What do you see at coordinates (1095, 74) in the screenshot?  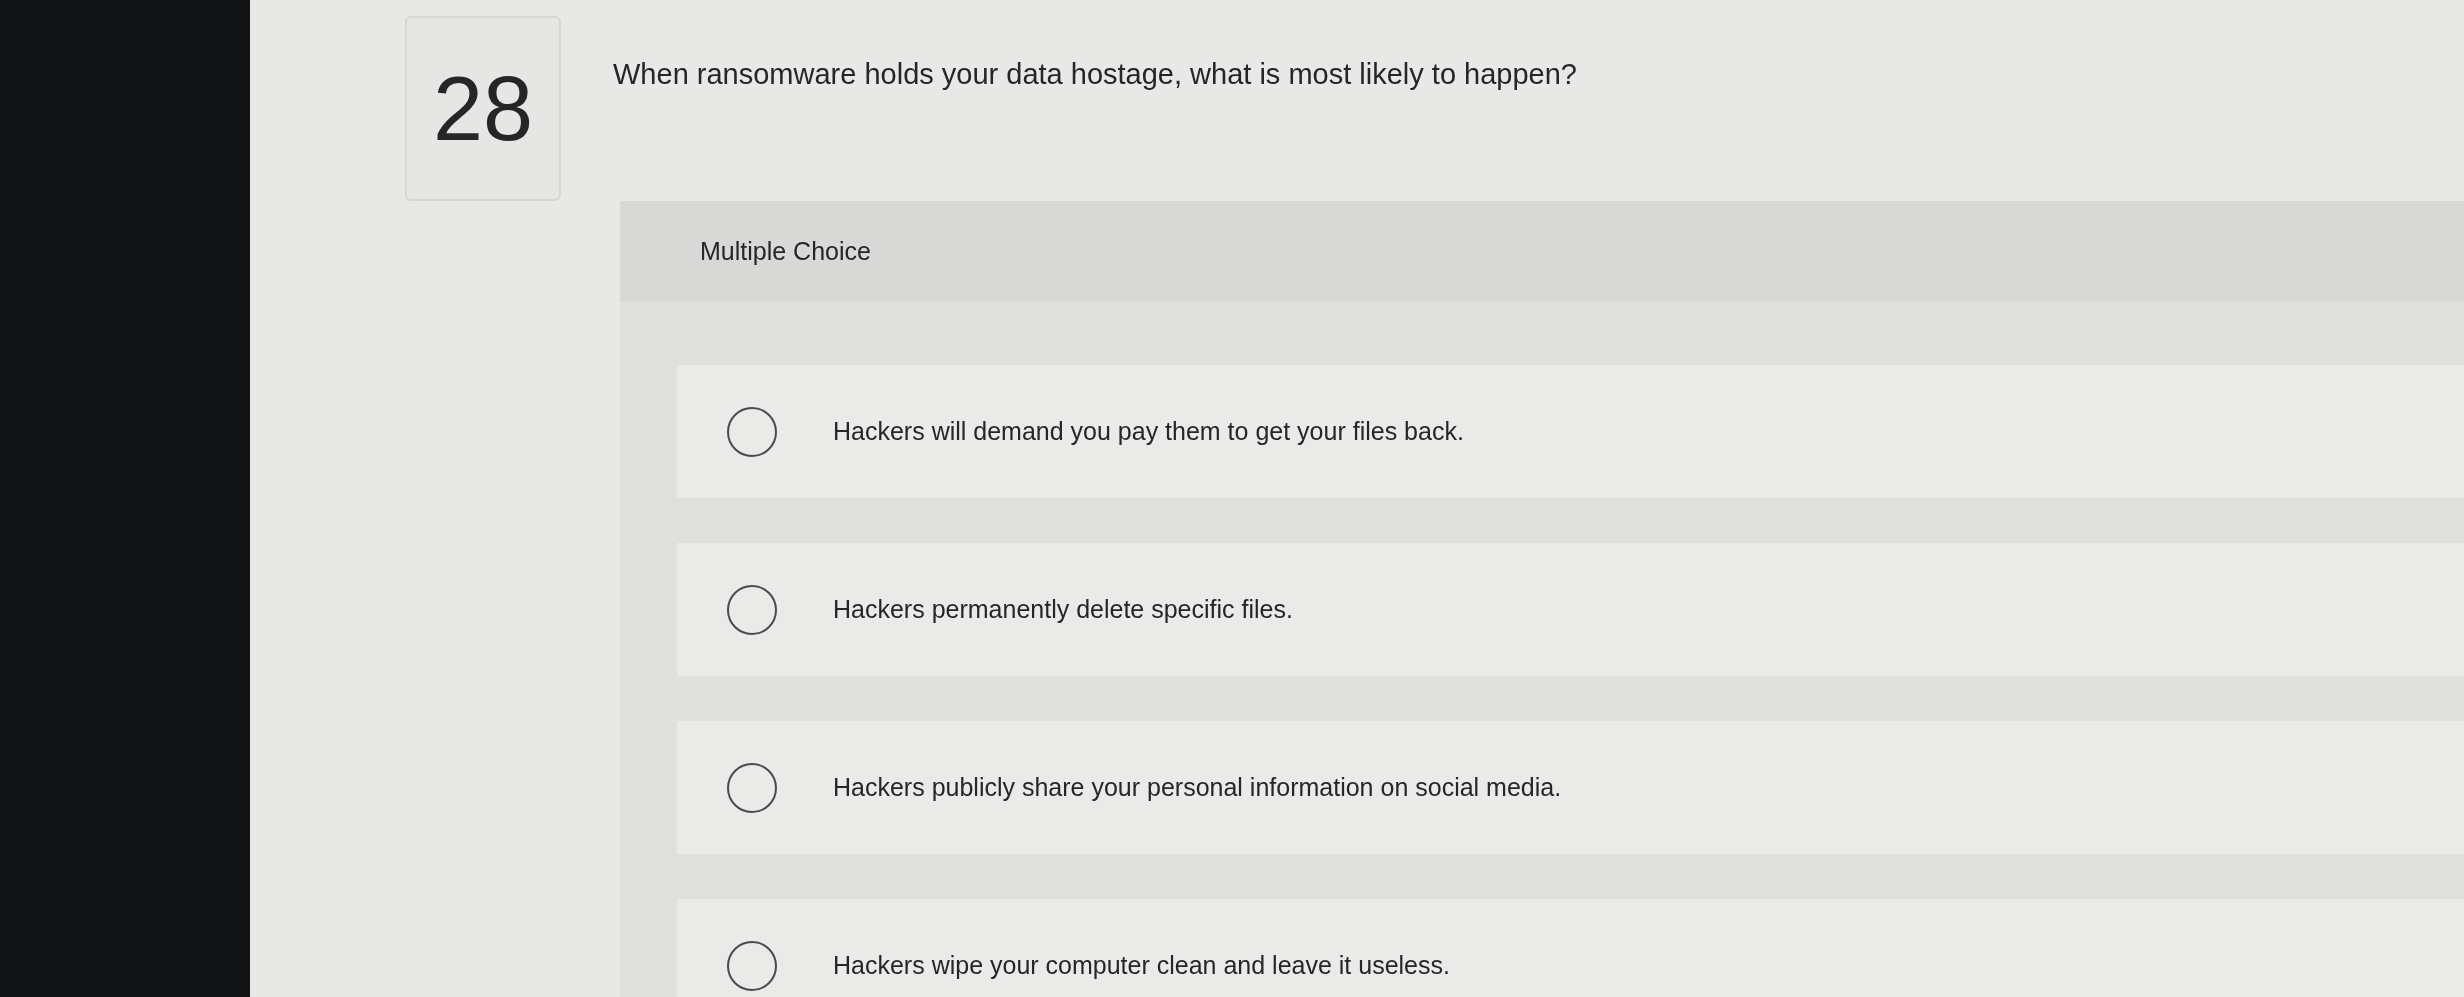 I see `question-text: When ransomware holds your data hostage, what is most likely to happen?` at bounding box center [1095, 74].